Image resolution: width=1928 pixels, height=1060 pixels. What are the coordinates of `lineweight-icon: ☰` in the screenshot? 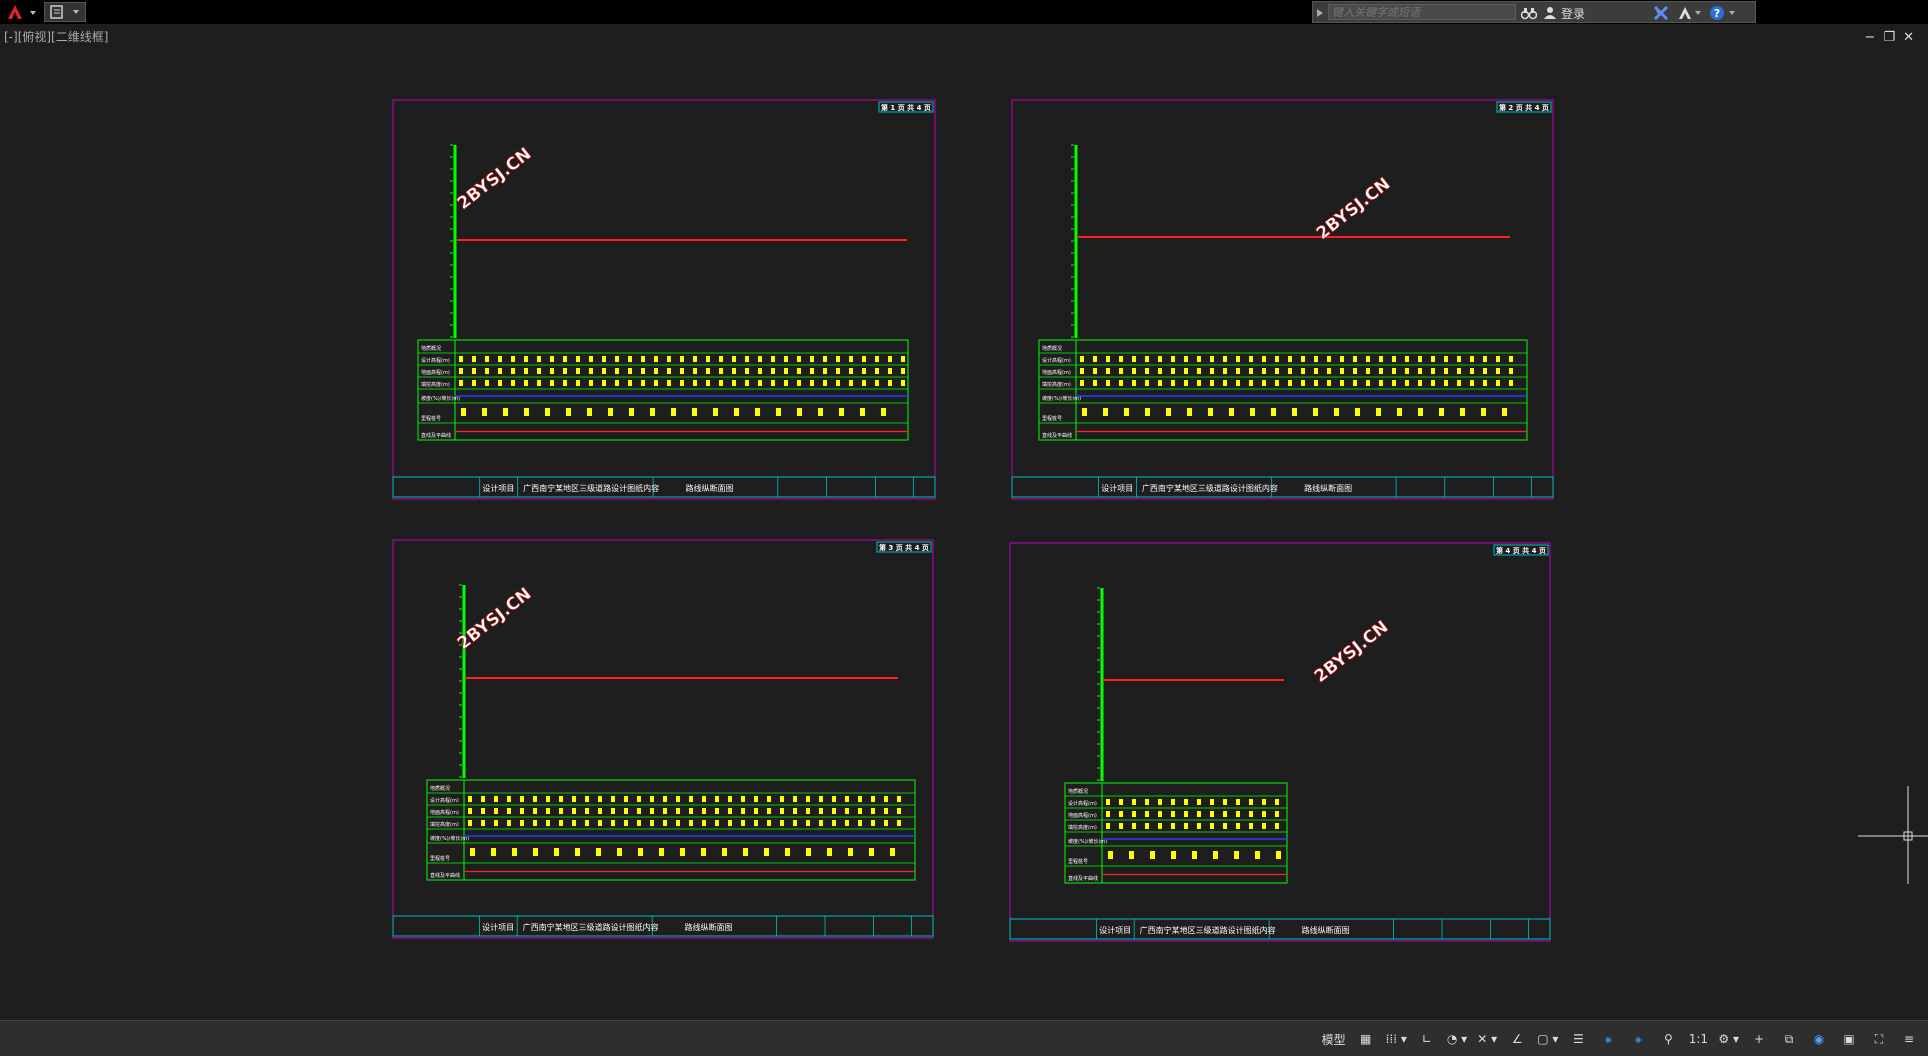 It's located at (1578, 1039).